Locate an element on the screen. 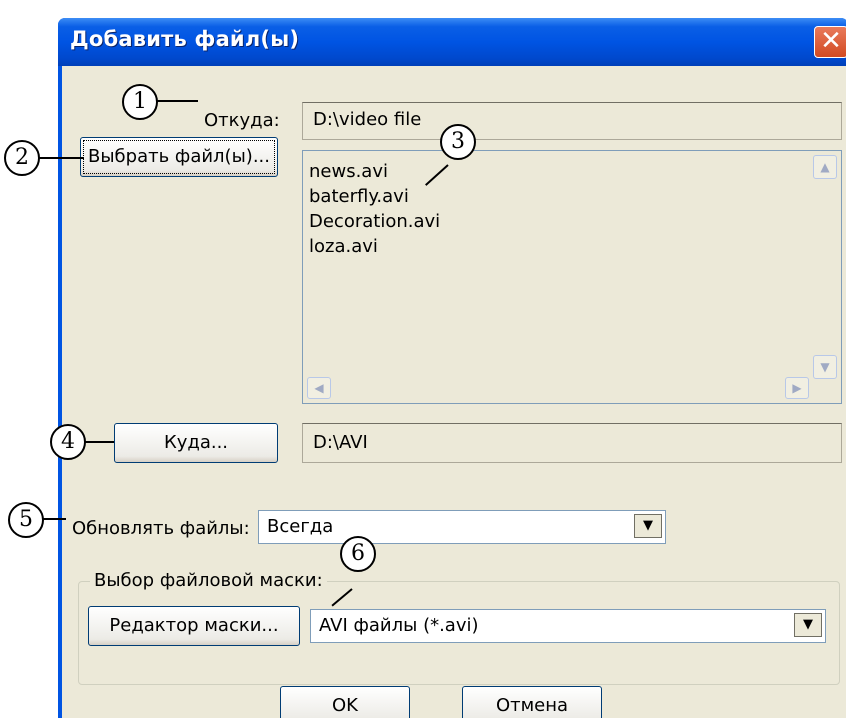 The width and height of the screenshot is (846, 718). file-item-loza: loza.avi is located at coordinates (374, 246).